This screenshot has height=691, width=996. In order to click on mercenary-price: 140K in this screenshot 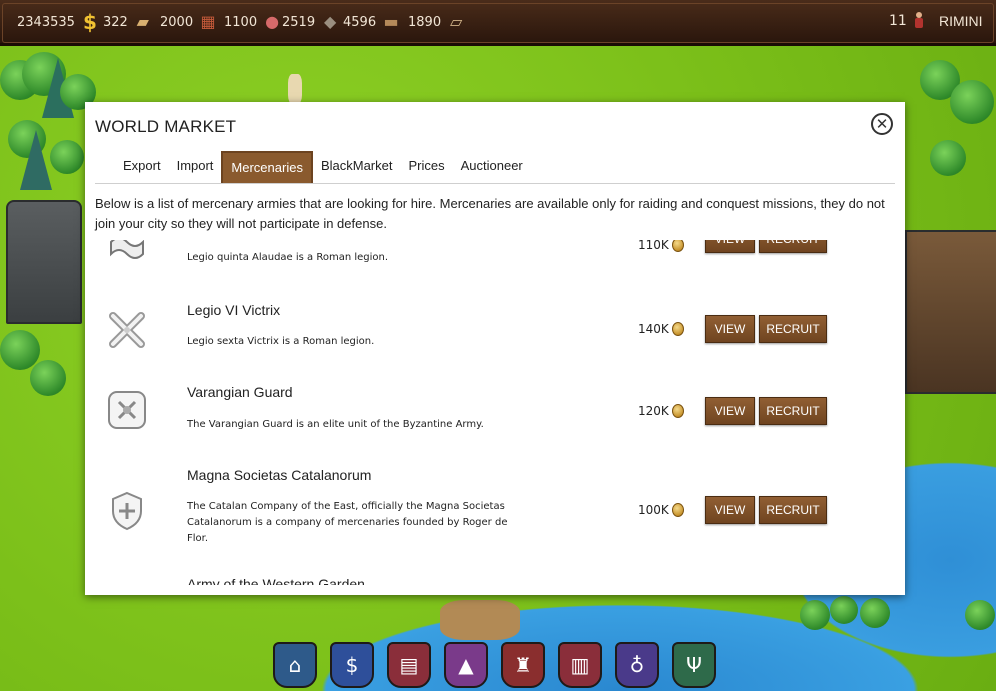, I will do `click(661, 329)`.